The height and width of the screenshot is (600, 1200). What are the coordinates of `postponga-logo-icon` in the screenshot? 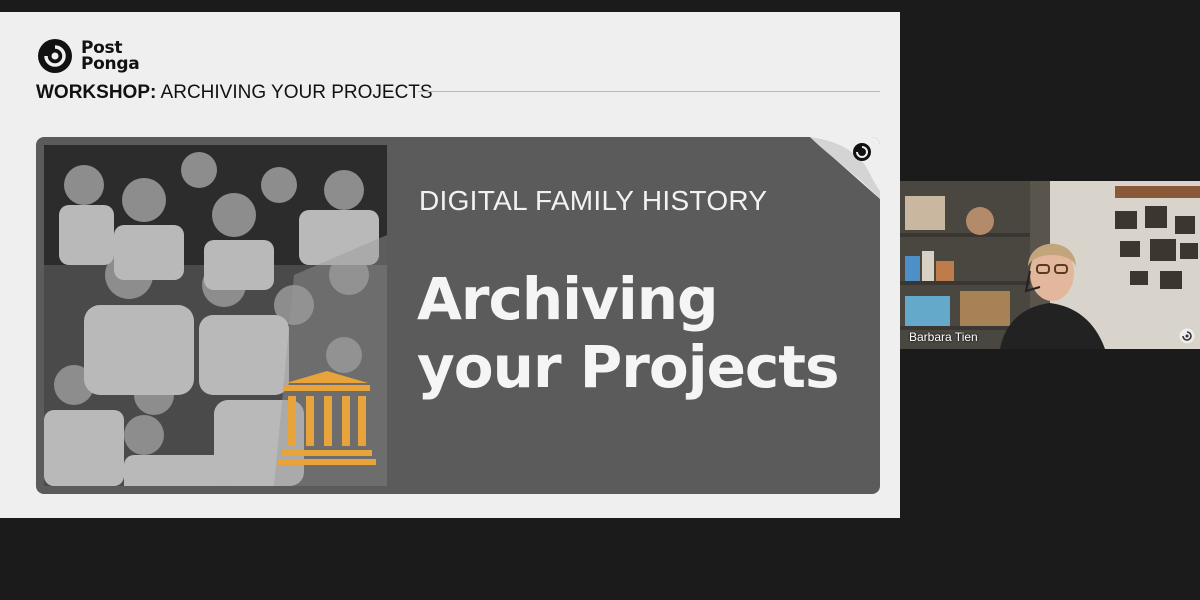 It's located at (55, 56).